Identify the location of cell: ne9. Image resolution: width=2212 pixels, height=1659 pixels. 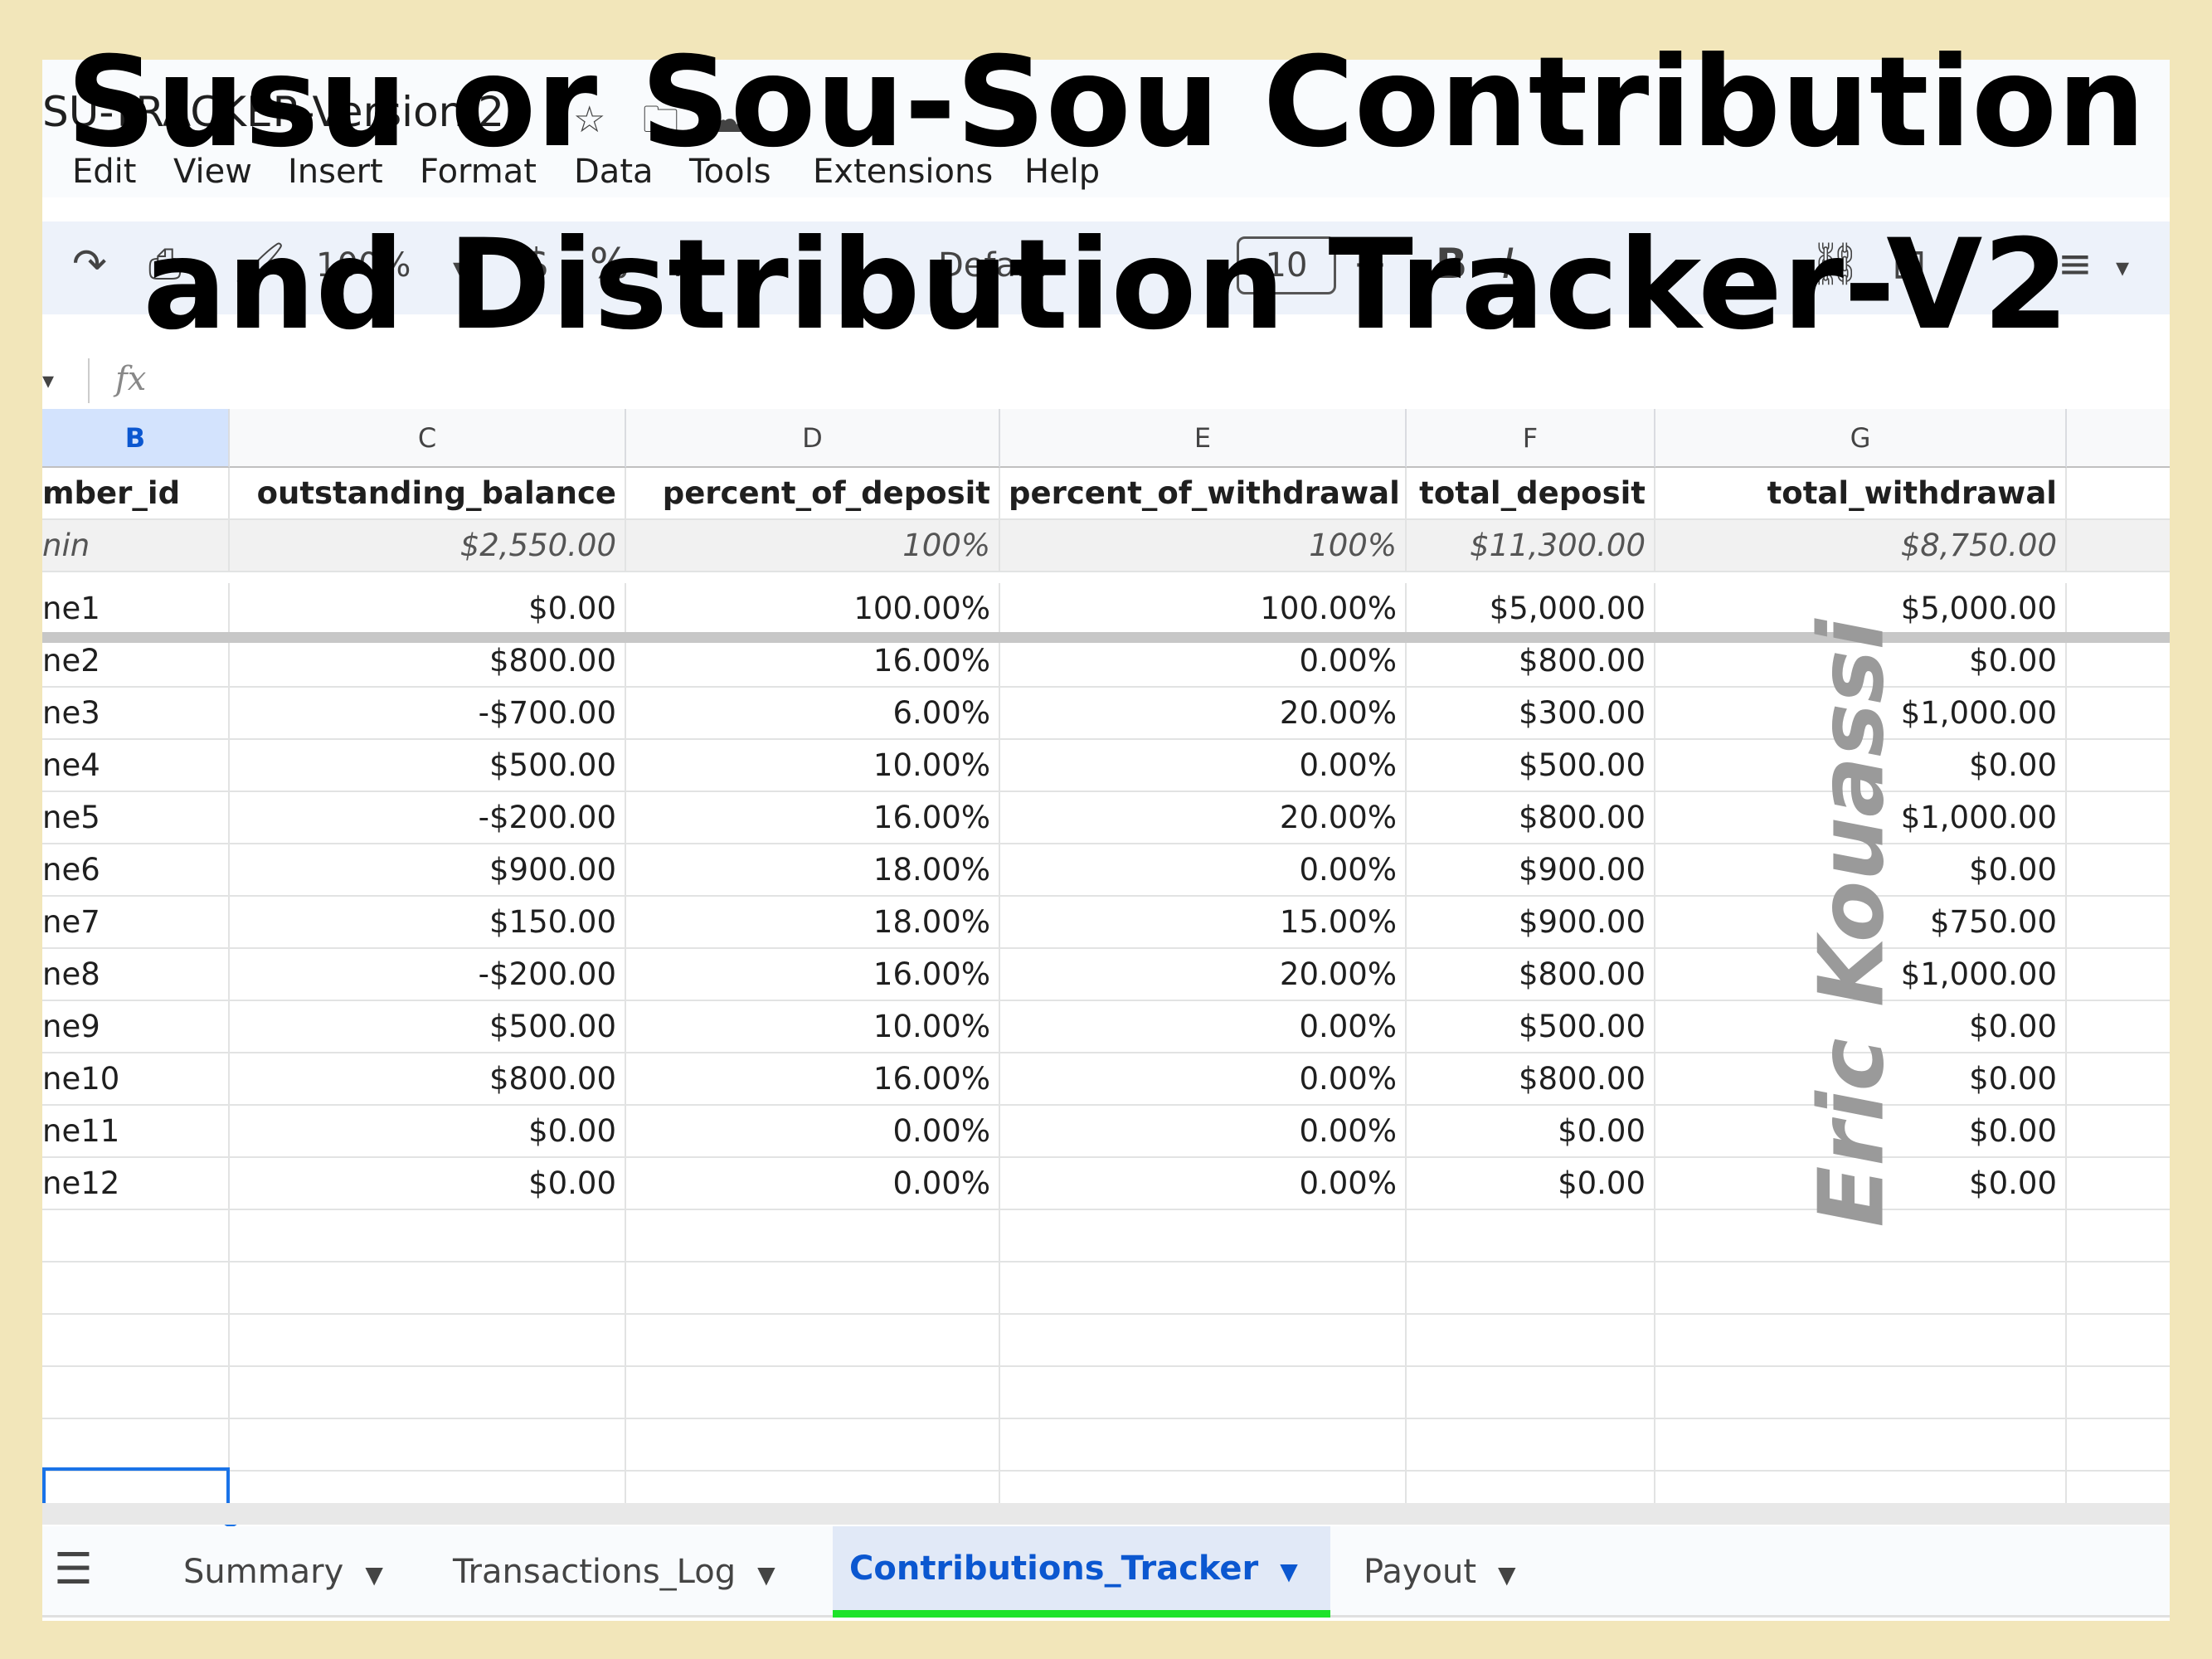
(136, 1027).